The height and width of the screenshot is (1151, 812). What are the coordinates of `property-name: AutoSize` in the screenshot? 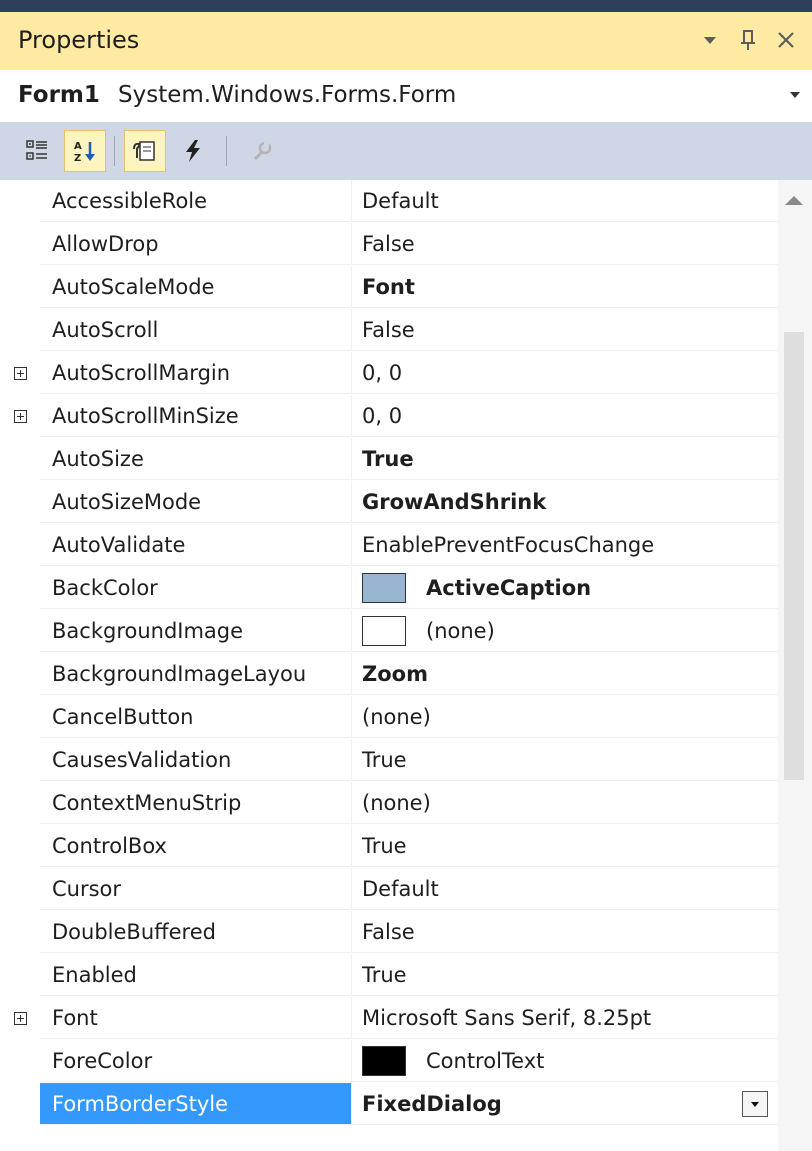 It's located at (196, 459).